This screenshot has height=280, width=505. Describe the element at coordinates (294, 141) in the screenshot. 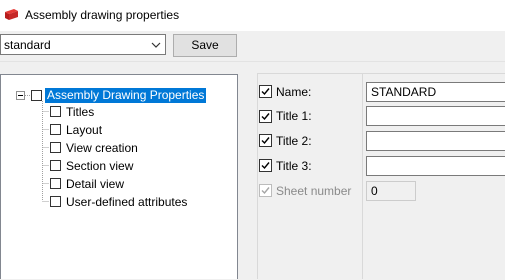

I see `title2-label: Title 2:` at that location.